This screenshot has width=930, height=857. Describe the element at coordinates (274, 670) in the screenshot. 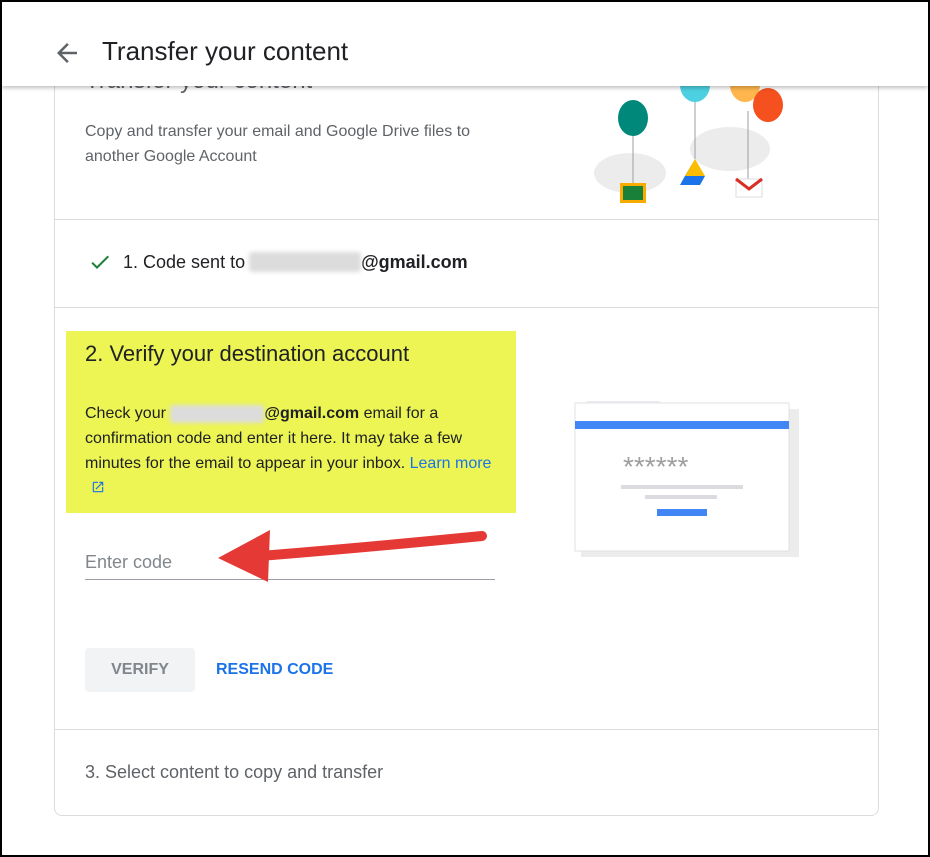

I see `resend-code-button: RESEND CODE` at that location.